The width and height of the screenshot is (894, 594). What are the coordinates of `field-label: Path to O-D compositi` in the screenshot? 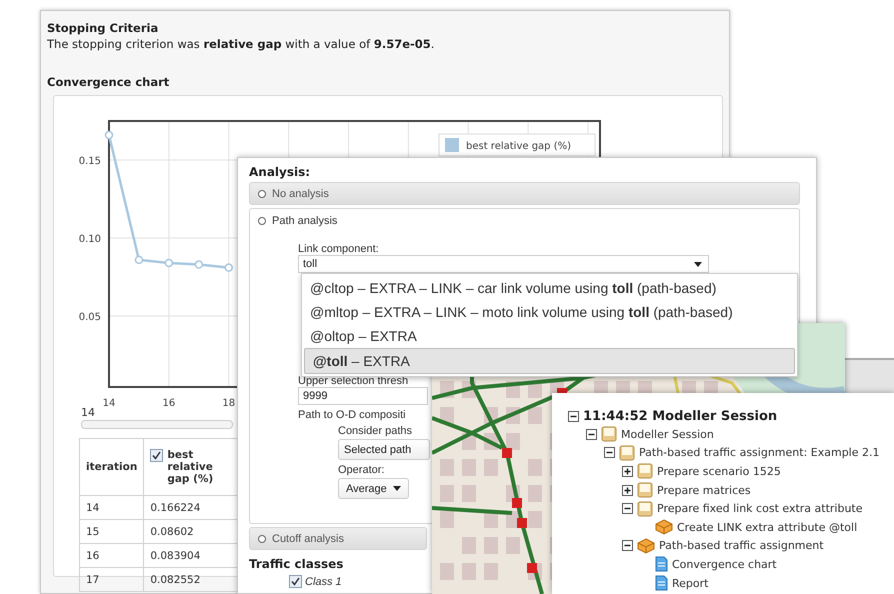 It's located at (352, 415).